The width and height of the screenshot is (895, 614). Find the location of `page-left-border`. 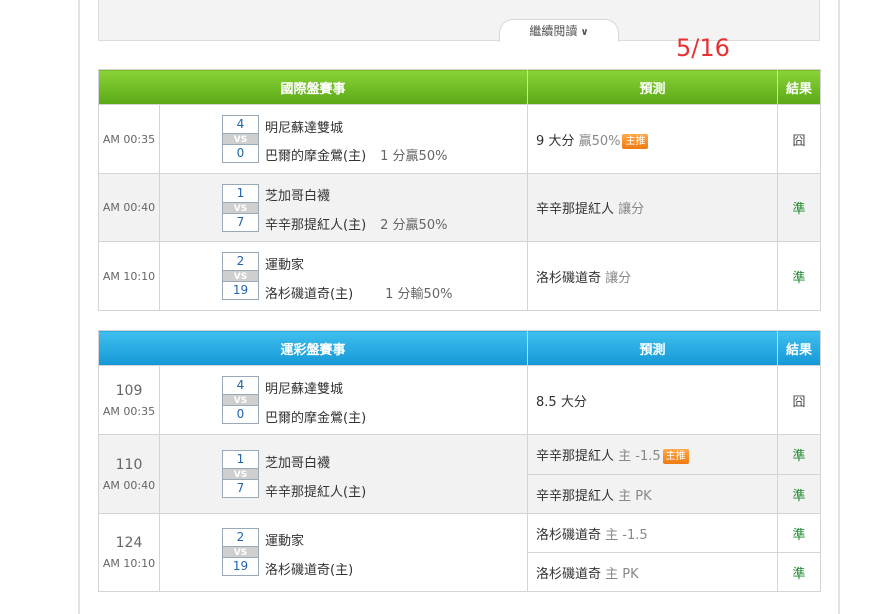

page-left-border is located at coordinates (79, 307).